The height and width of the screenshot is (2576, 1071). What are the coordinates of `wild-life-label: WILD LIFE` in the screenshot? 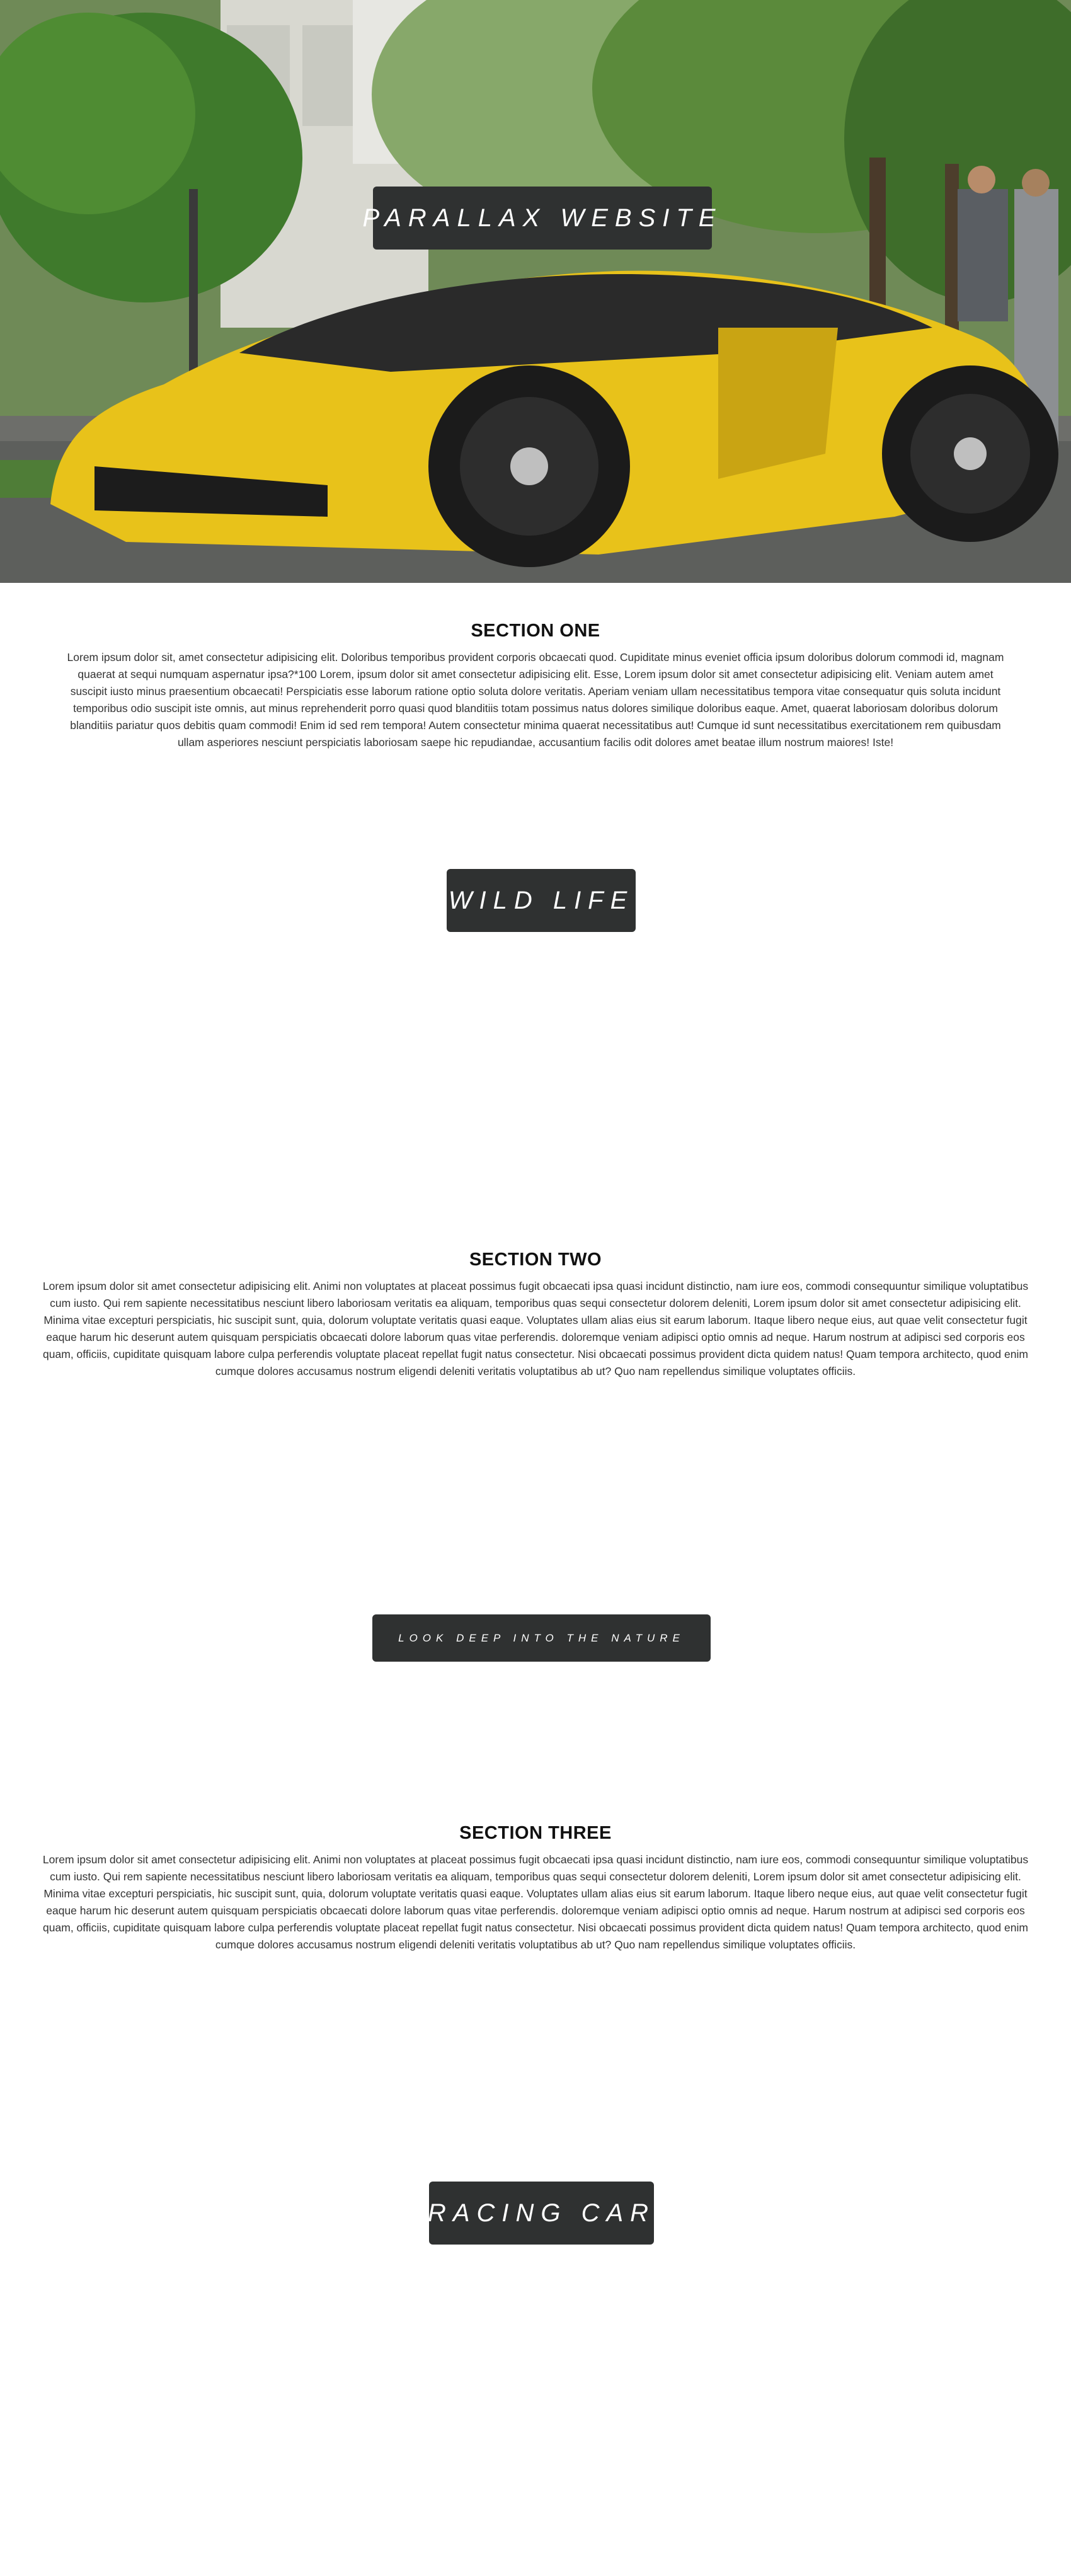 It's located at (541, 900).